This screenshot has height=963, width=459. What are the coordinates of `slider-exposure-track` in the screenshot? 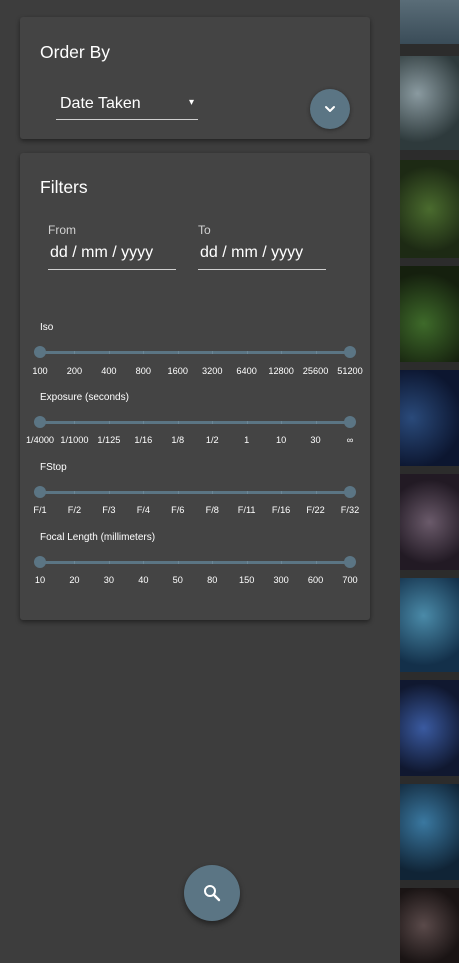 It's located at (195, 422).